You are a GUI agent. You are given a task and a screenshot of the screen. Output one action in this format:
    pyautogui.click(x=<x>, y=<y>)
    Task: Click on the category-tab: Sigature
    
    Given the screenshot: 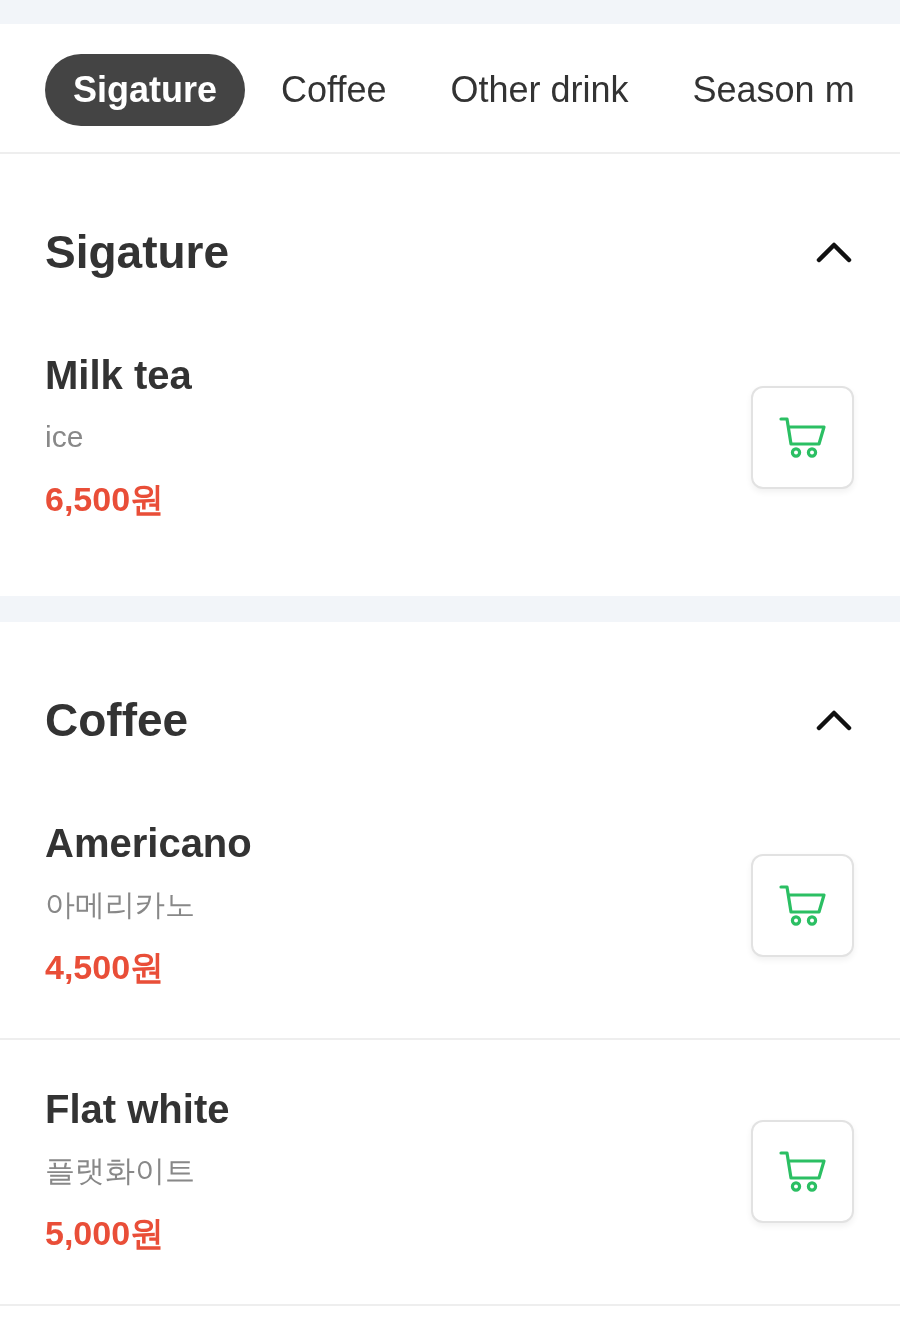 What is the action you would take?
    pyautogui.click(x=145, y=90)
    